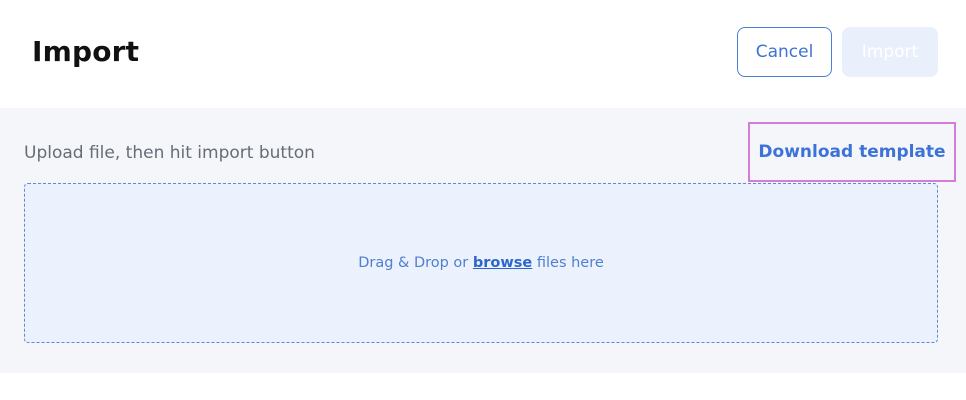 The width and height of the screenshot is (966, 400). What do you see at coordinates (86, 51) in the screenshot?
I see `page-title: Import` at bounding box center [86, 51].